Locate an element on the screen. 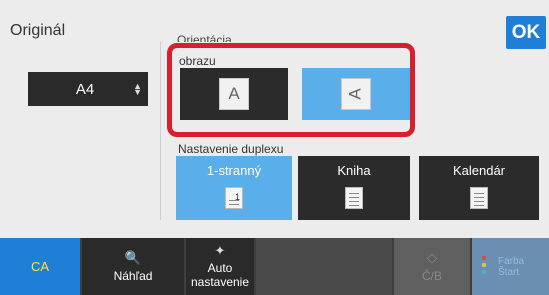  clear-all-button: CA is located at coordinates (40, 266).